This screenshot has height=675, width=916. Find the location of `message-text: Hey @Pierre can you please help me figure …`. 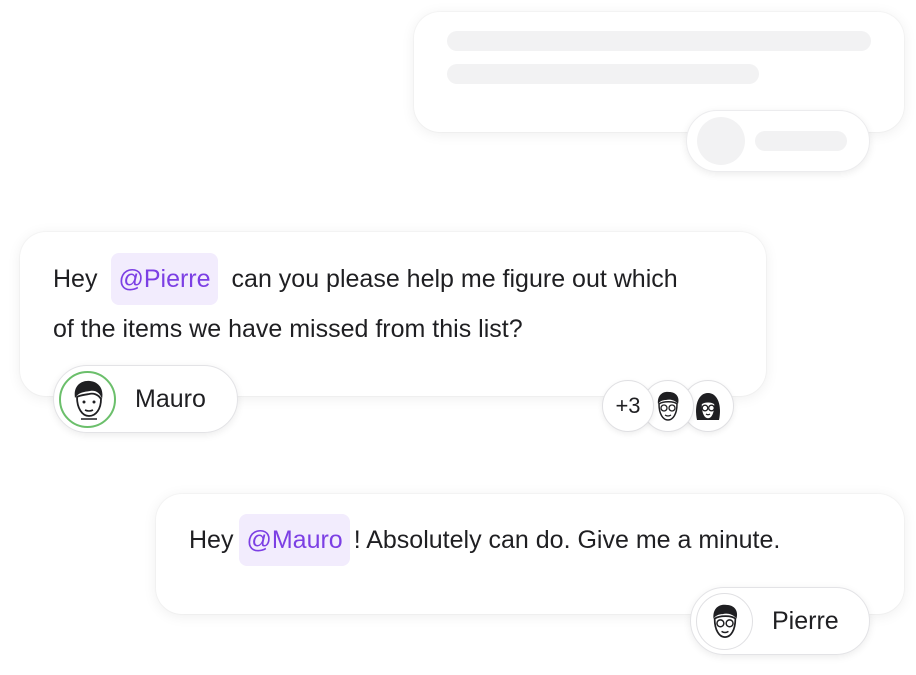

message-text: Hey @Pierre can you please help me figure … is located at coordinates (403, 303).